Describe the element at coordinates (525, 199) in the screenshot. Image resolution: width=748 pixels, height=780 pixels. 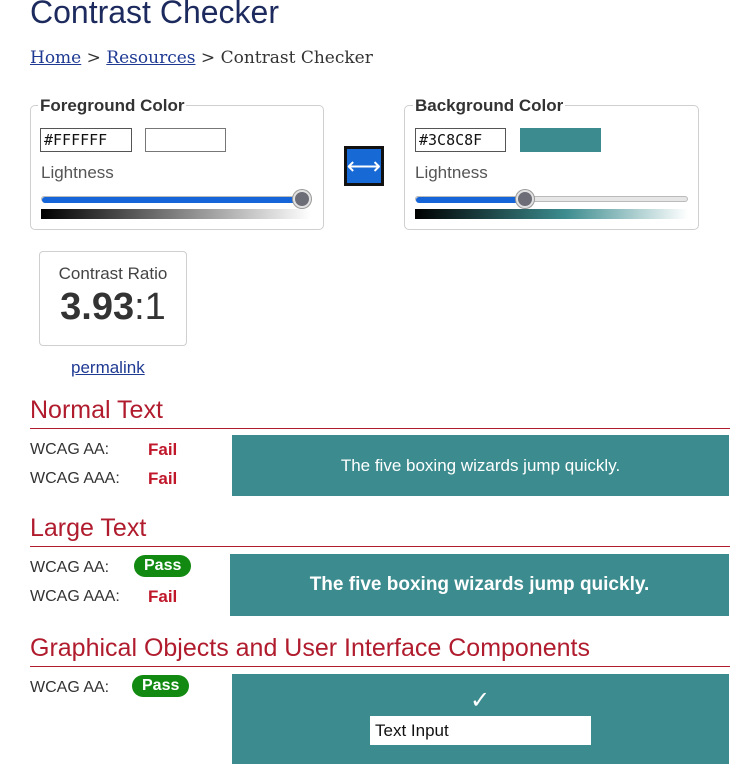
I see `background-lightness-thumb` at that location.